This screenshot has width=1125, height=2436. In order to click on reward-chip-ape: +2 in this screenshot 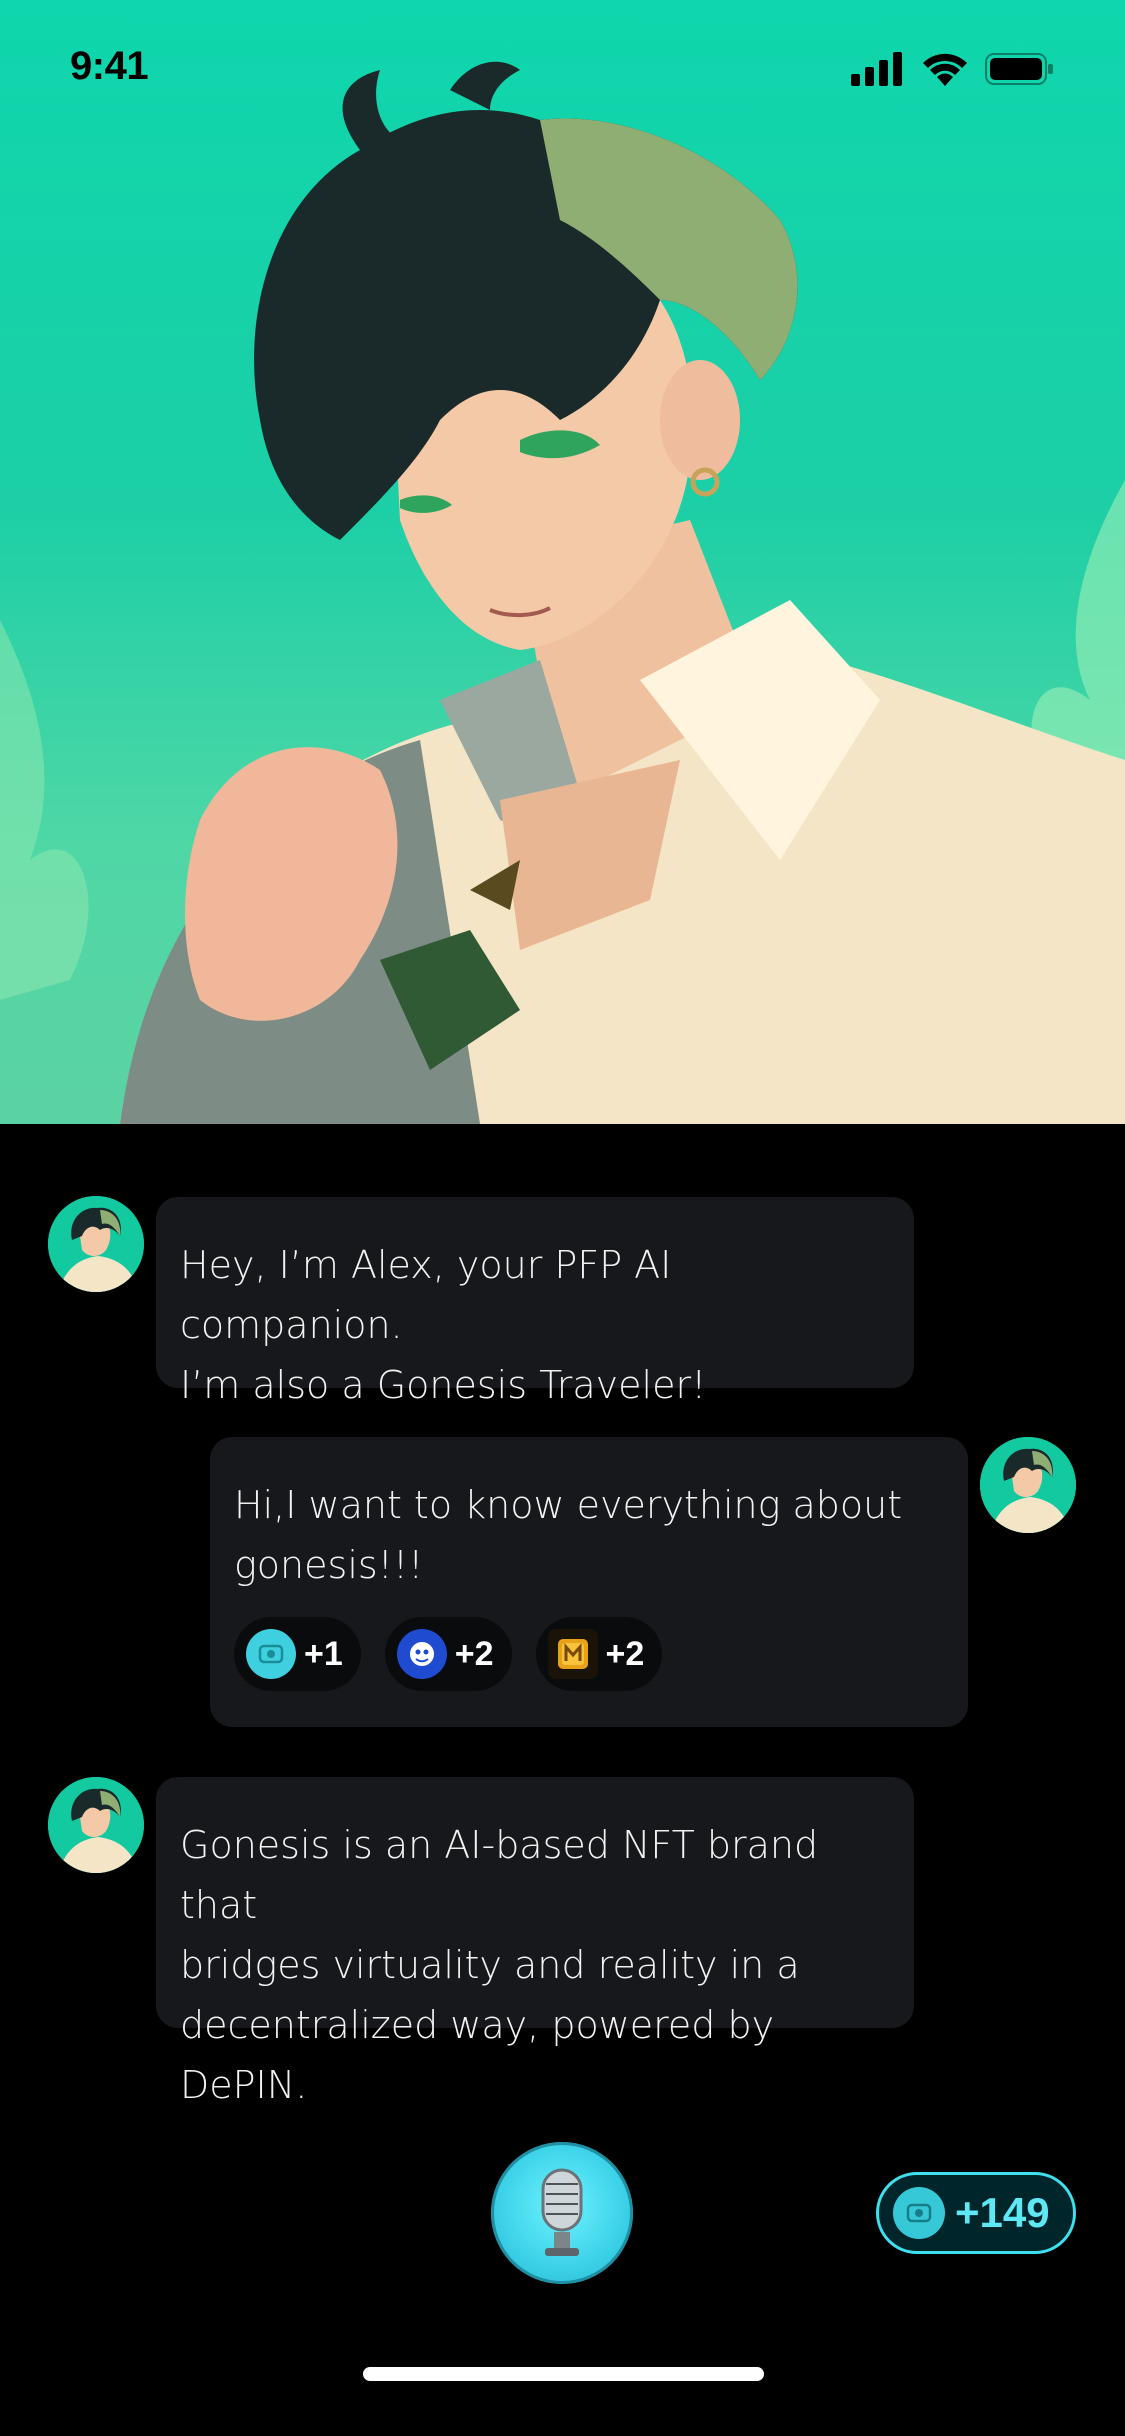, I will do `click(448, 1654)`.